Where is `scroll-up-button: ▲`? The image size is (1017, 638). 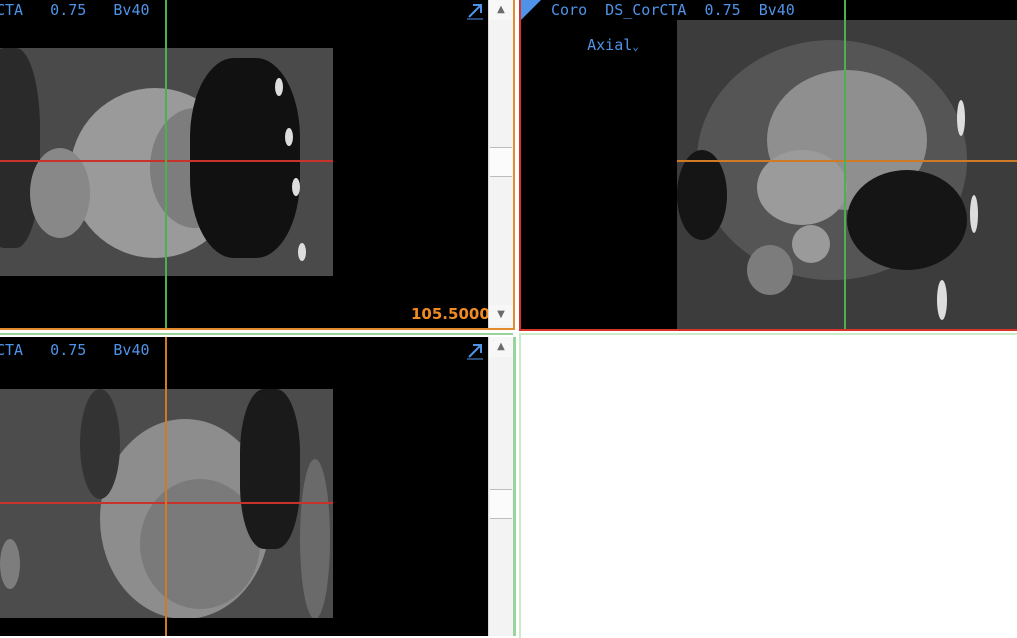 scroll-up-button: ▲ is located at coordinates (501, 347).